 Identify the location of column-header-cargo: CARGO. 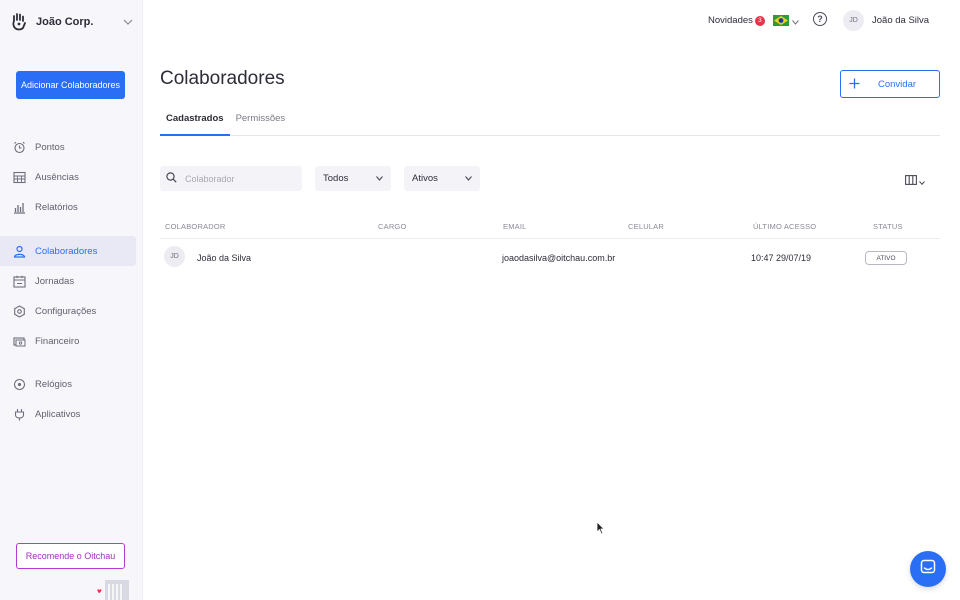
(392, 226).